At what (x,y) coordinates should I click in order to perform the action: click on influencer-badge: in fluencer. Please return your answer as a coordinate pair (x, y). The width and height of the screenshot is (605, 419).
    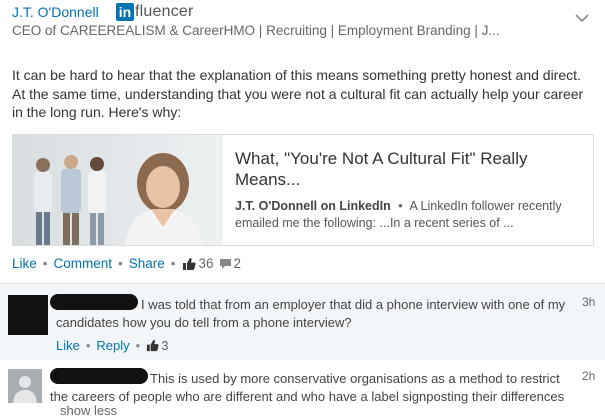
    Looking at the image, I should click on (155, 12).